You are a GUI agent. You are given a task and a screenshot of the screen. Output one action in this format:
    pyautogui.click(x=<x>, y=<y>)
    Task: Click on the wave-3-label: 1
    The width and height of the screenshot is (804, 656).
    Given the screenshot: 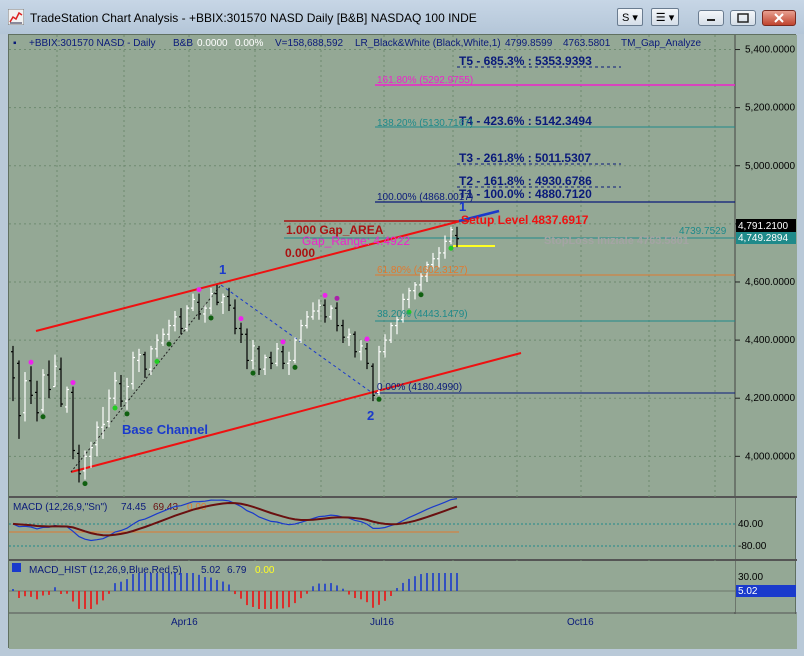 What is the action you would take?
    pyautogui.click(x=462, y=206)
    